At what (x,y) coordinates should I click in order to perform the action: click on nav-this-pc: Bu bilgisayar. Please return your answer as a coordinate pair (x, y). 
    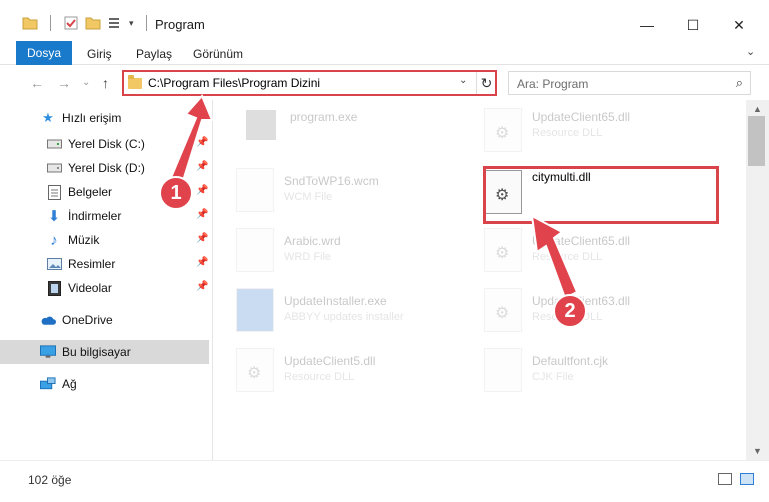
    Looking at the image, I should click on (104, 352).